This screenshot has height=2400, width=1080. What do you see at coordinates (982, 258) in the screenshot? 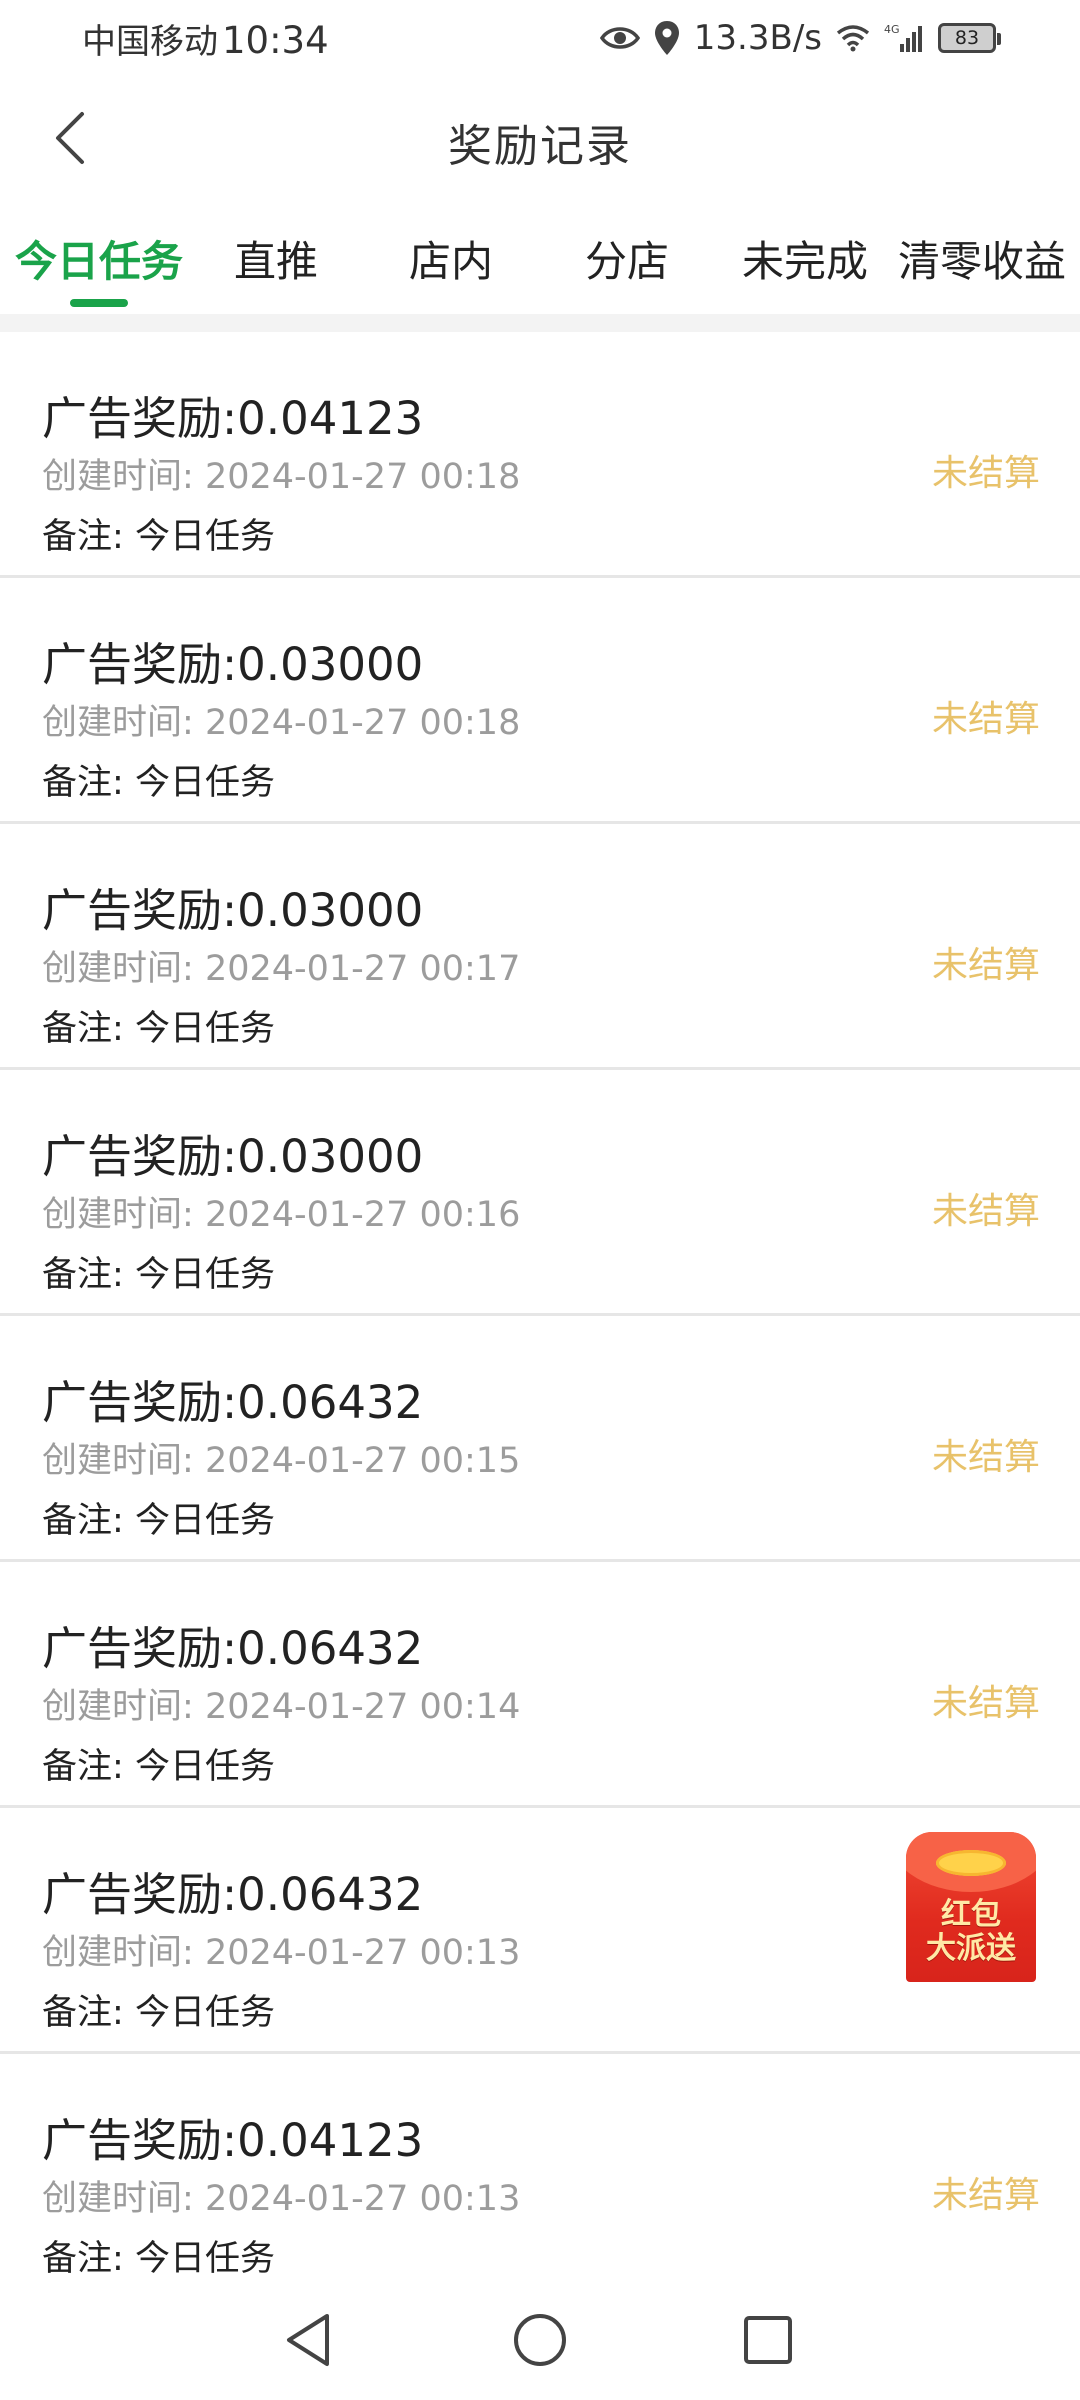
I see `tab-cleared-earnings: 清零收益` at bounding box center [982, 258].